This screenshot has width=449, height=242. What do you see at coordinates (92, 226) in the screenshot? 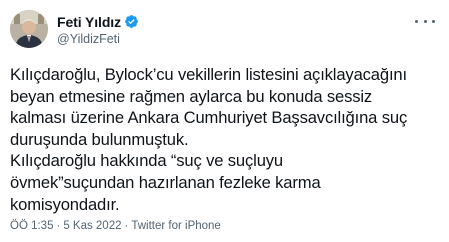
I see `tweet-date: 5 Kas 2022` at bounding box center [92, 226].